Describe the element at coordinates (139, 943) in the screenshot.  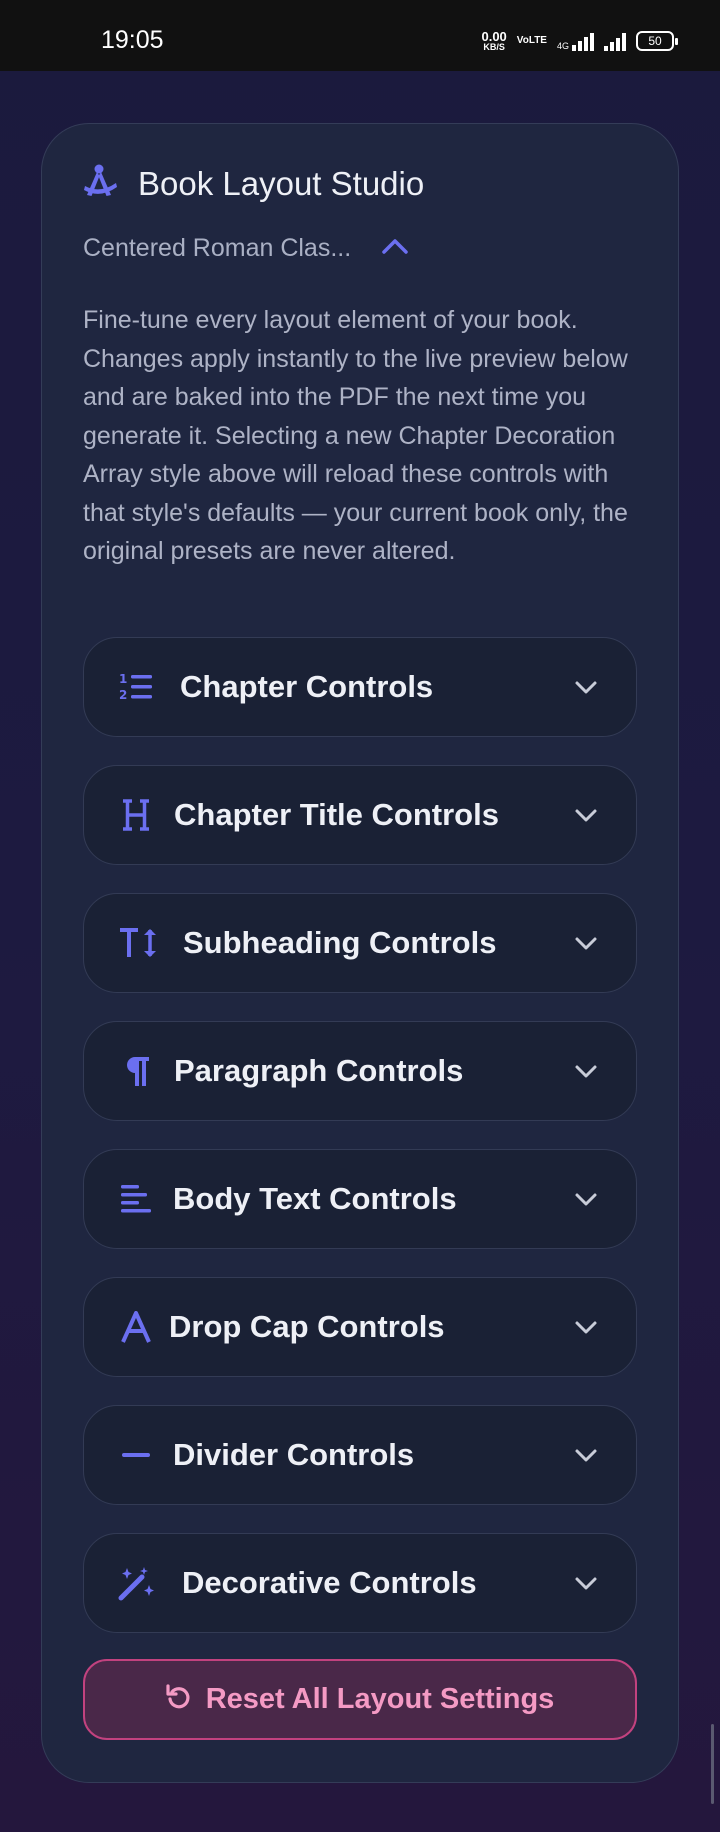
I see `text-height-icon` at that location.